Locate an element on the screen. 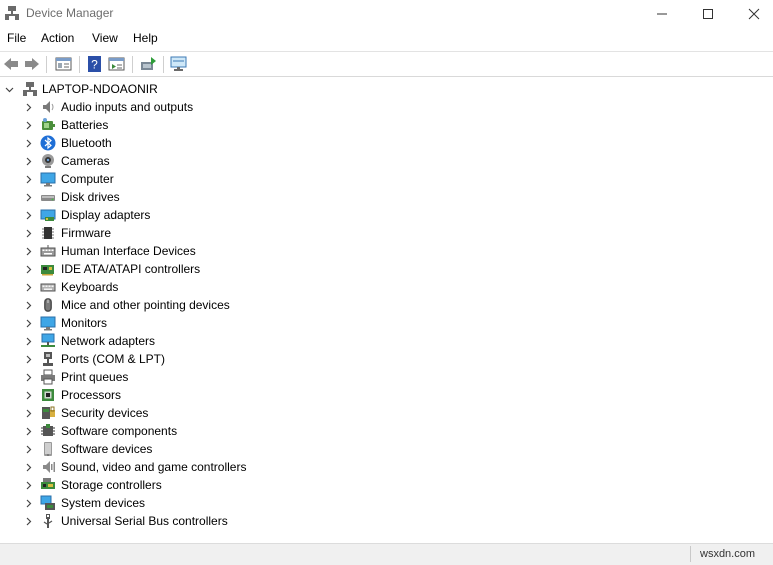  toolbar: ? is located at coordinates (386, 64).